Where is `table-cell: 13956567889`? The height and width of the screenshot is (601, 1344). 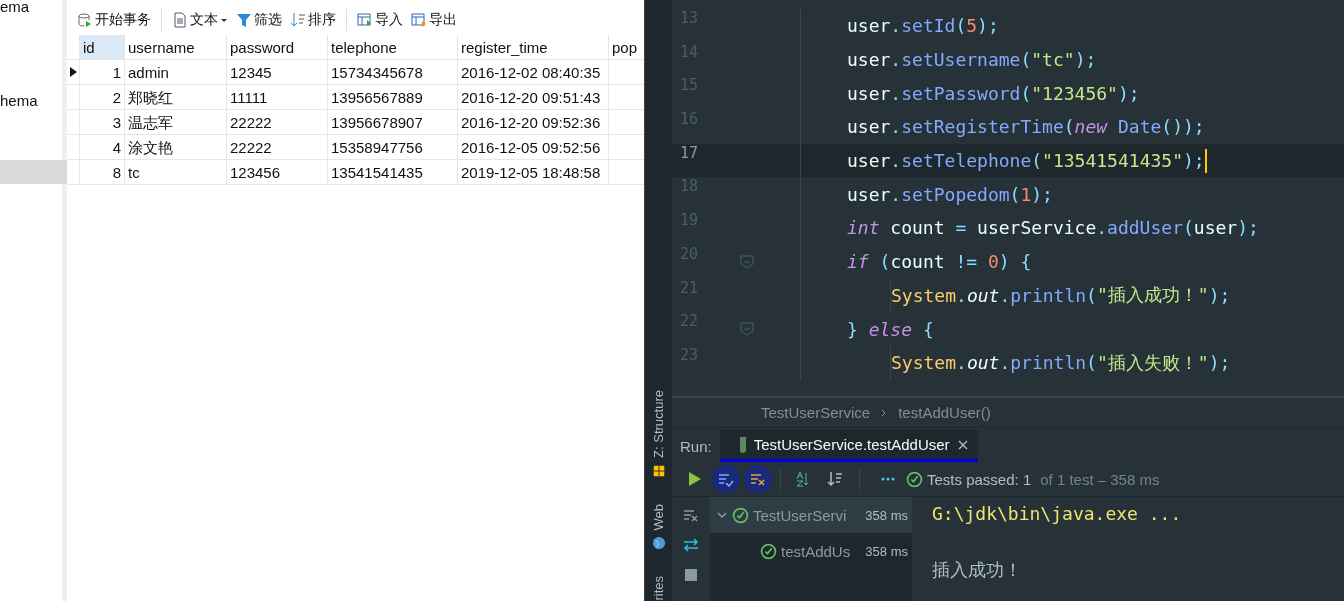
table-cell: 13956567889 is located at coordinates (393, 97).